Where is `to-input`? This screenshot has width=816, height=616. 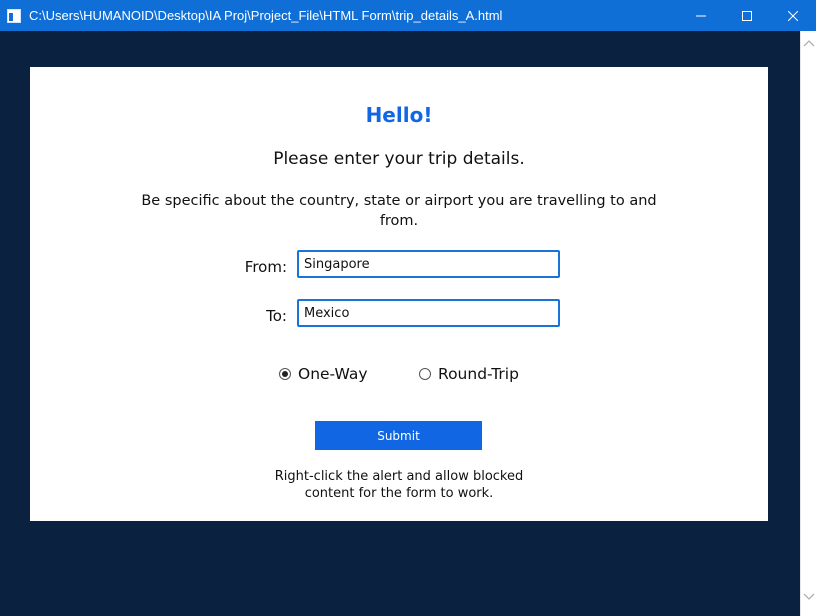 to-input is located at coordinates (428, 313).